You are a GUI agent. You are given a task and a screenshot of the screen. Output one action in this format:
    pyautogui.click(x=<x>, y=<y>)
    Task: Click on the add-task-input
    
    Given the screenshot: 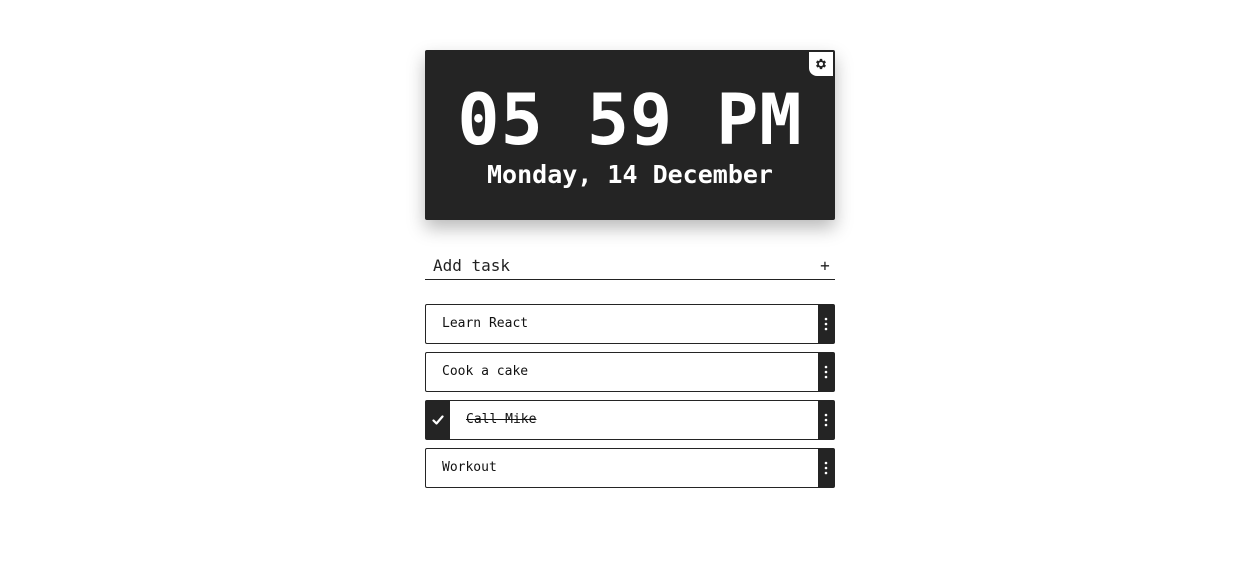 What is the action you would take?
    pyautogui.click(x=615, y=265)
    